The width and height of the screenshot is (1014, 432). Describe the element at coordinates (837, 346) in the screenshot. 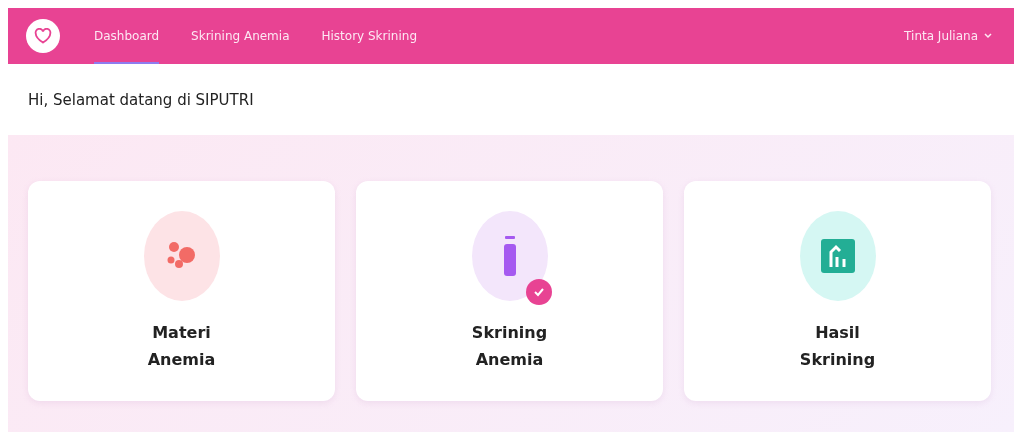

I see `card-title: Hasil Skrining` at that location.